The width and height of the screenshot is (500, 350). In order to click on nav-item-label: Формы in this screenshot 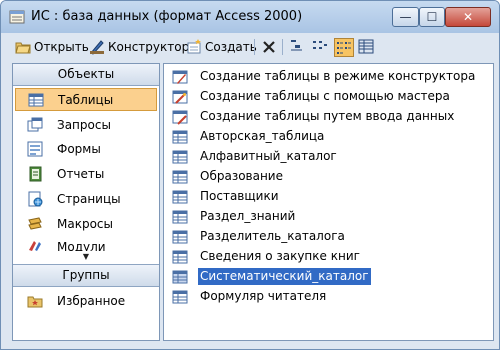, I will do `click(79, 148)`.